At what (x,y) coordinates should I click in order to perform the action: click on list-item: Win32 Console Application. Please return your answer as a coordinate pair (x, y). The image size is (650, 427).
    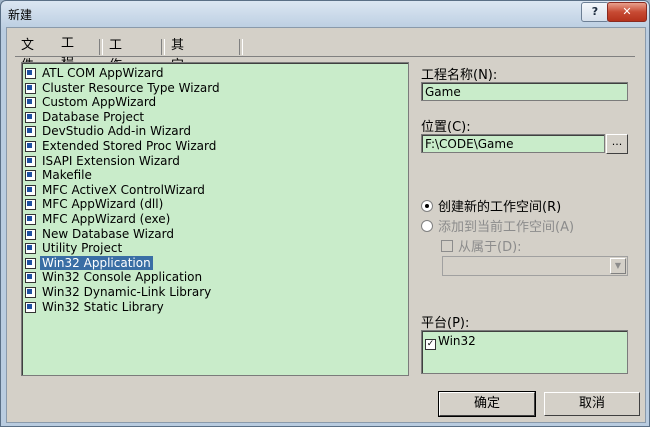
    Looking at the image, I should click on (114, 277).